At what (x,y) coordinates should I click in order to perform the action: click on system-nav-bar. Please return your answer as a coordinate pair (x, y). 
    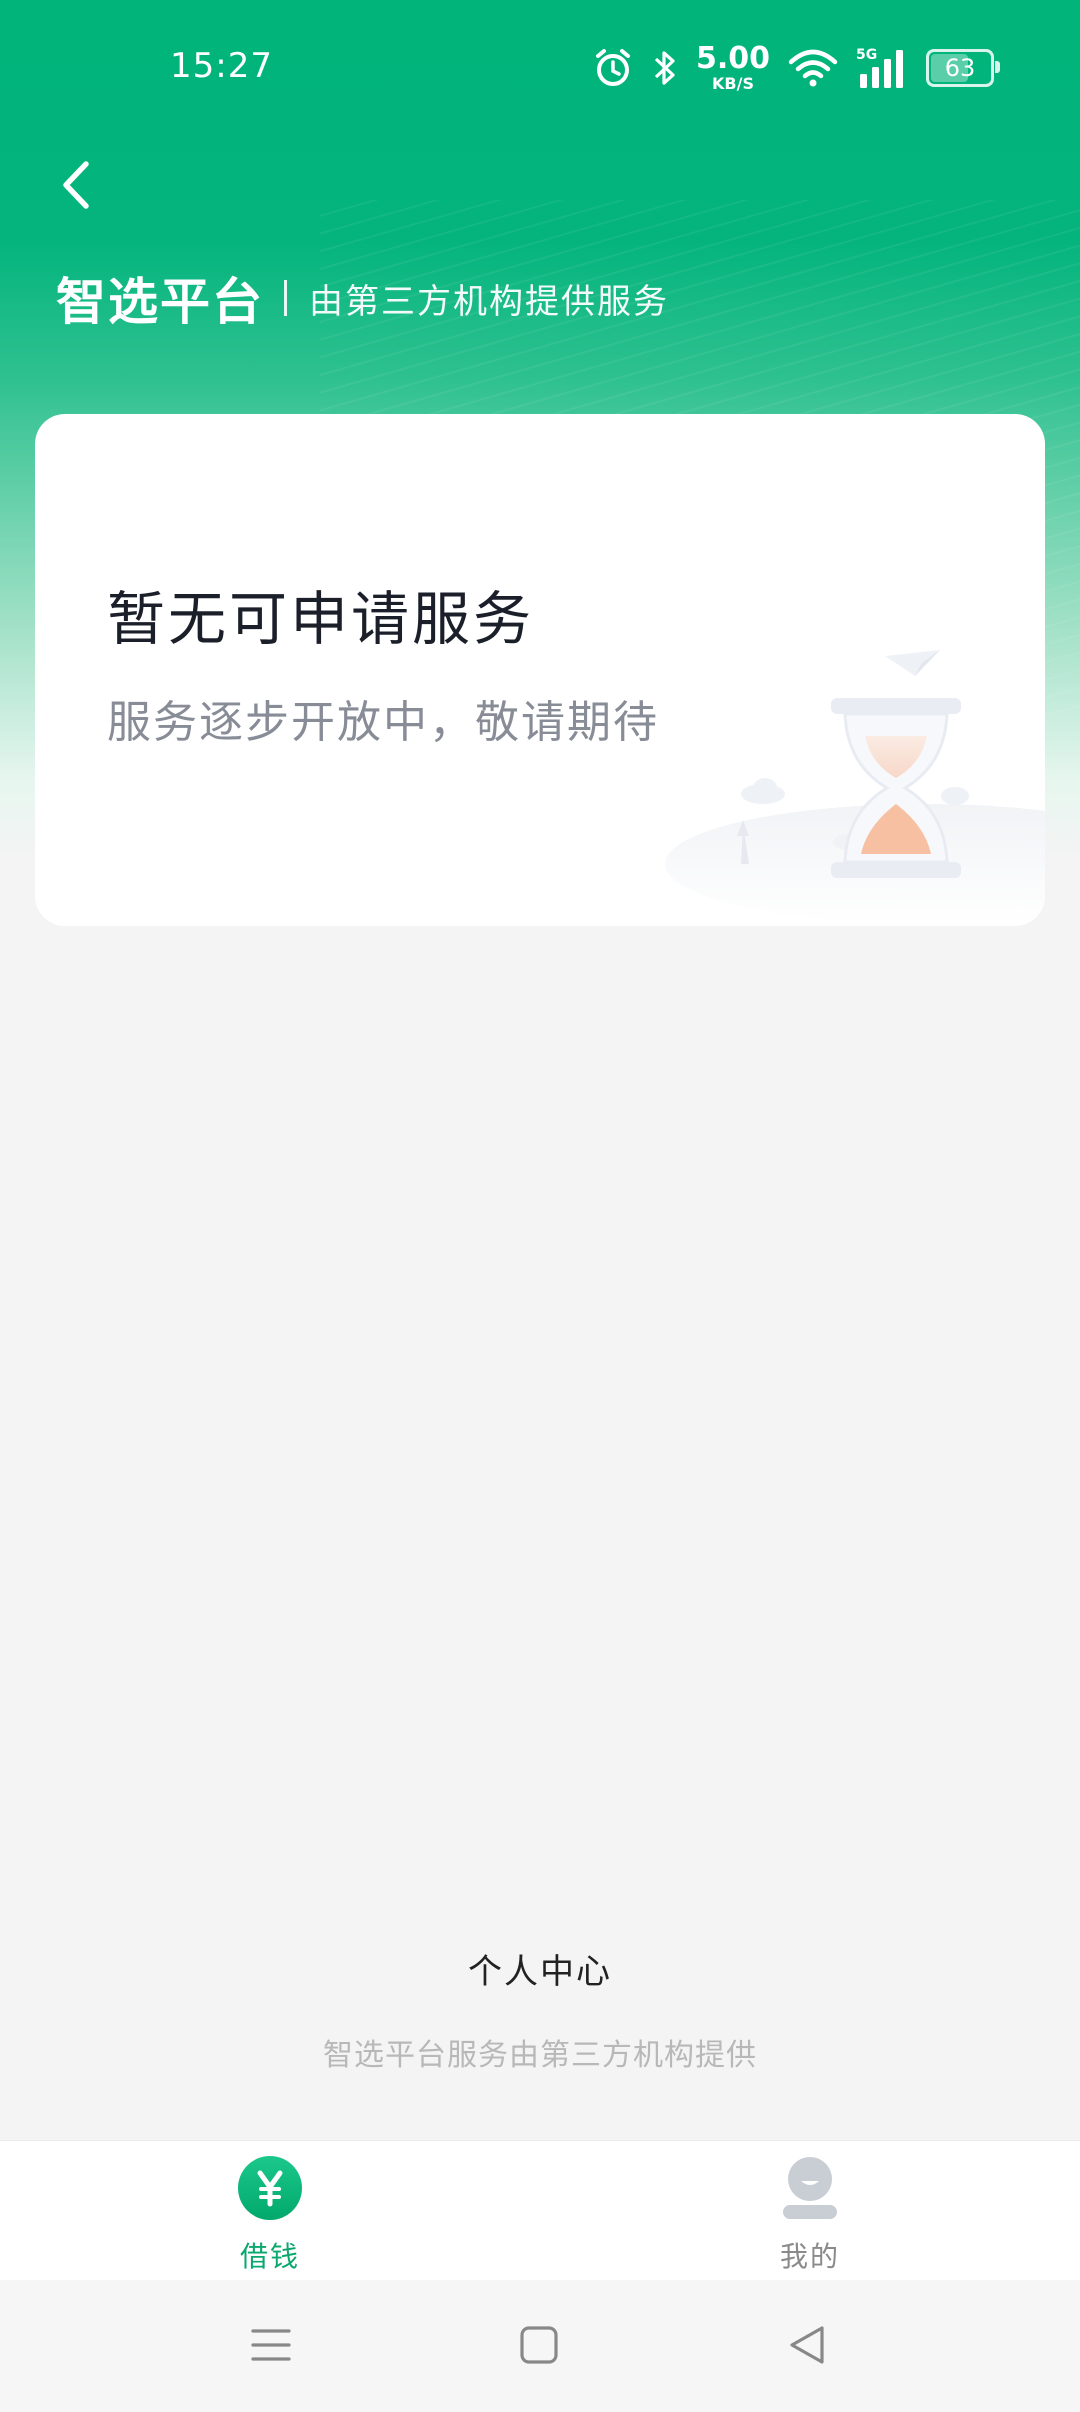
    Looking at the image, I should click on (540, 2346).